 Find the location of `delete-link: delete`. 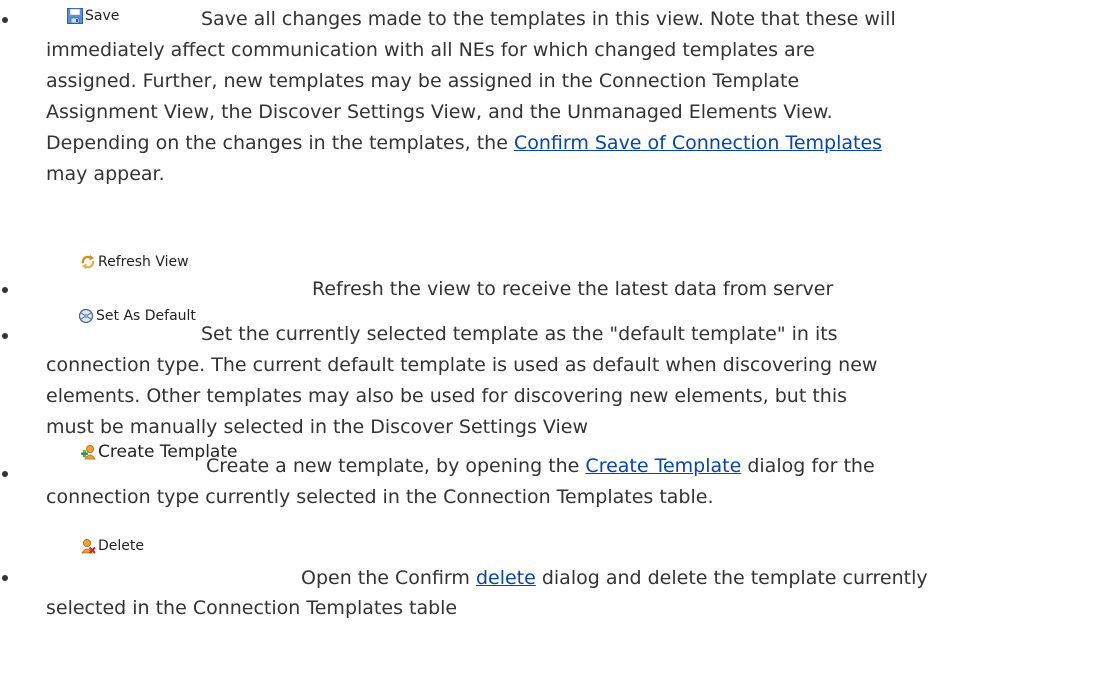

delete-link: delete is located at coordinates (506, 578).